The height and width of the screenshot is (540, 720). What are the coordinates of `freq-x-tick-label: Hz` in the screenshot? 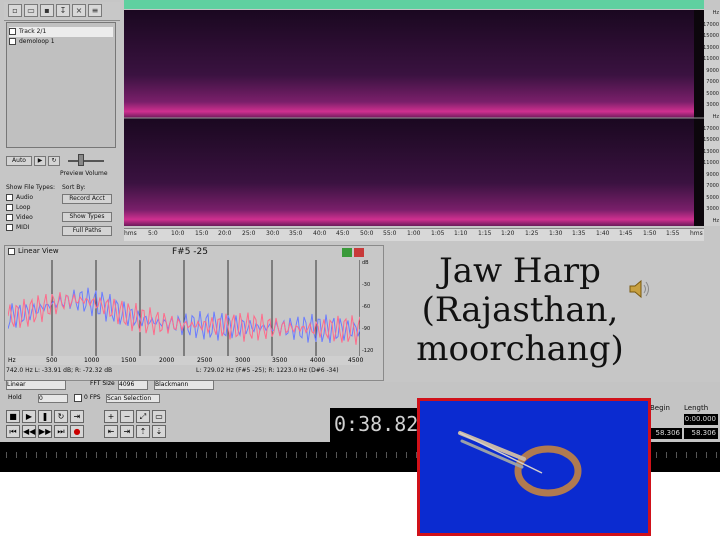 It's located at (12, 360).